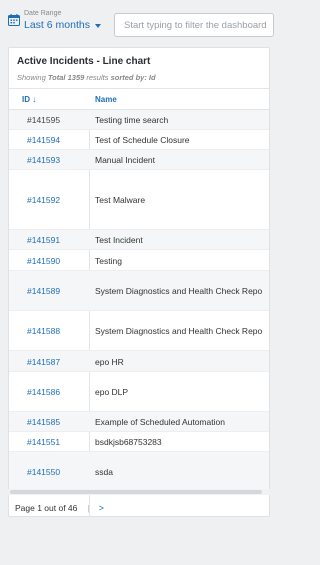 This screenshot has height=565, width=320. I want to click on incident-name: epo DLP, so click(112, 392).